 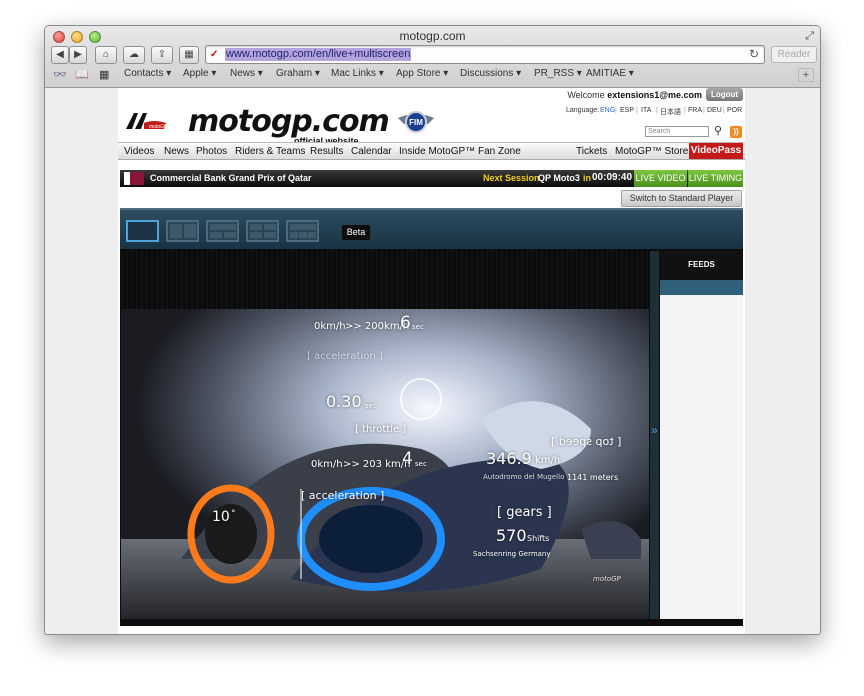 What do you see at coordinates (407, 459) in the screenshot?
I see `overlay-speed-mid-seconds: 4` at bounding box center [407, 459].